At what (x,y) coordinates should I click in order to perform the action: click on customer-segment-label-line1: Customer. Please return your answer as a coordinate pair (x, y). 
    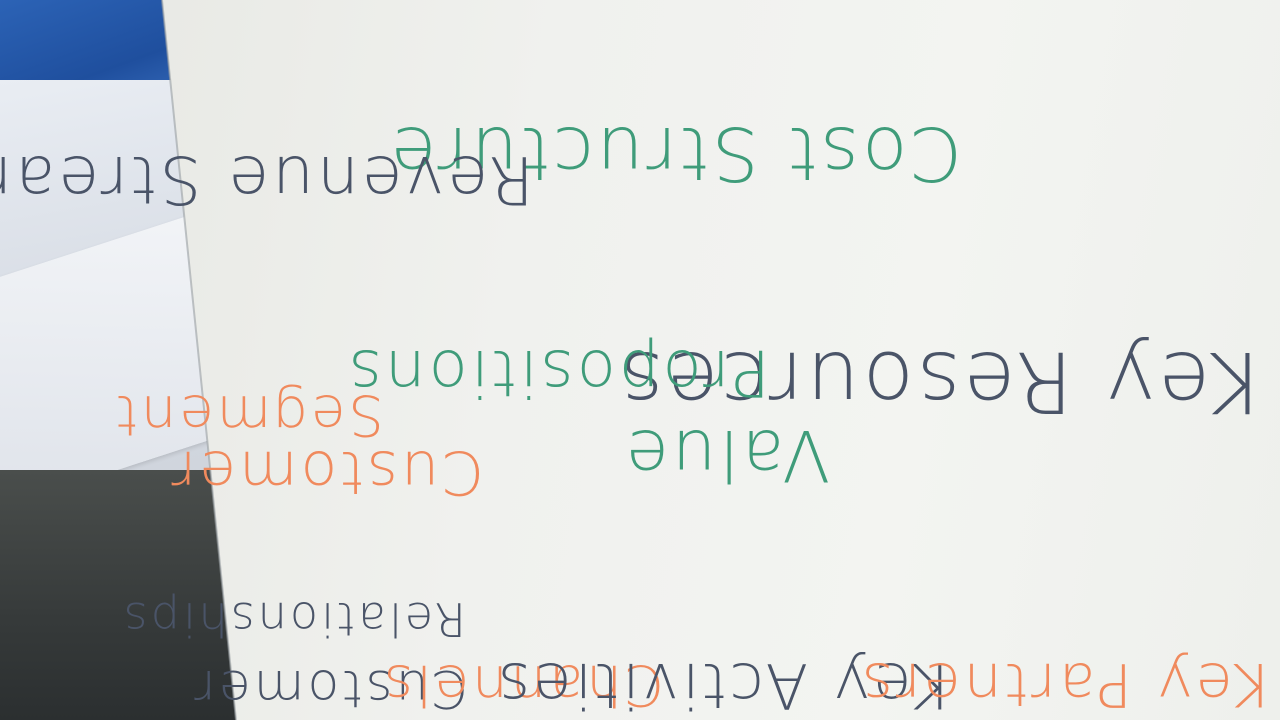
    Looking at the image, I should click on (326, 472).